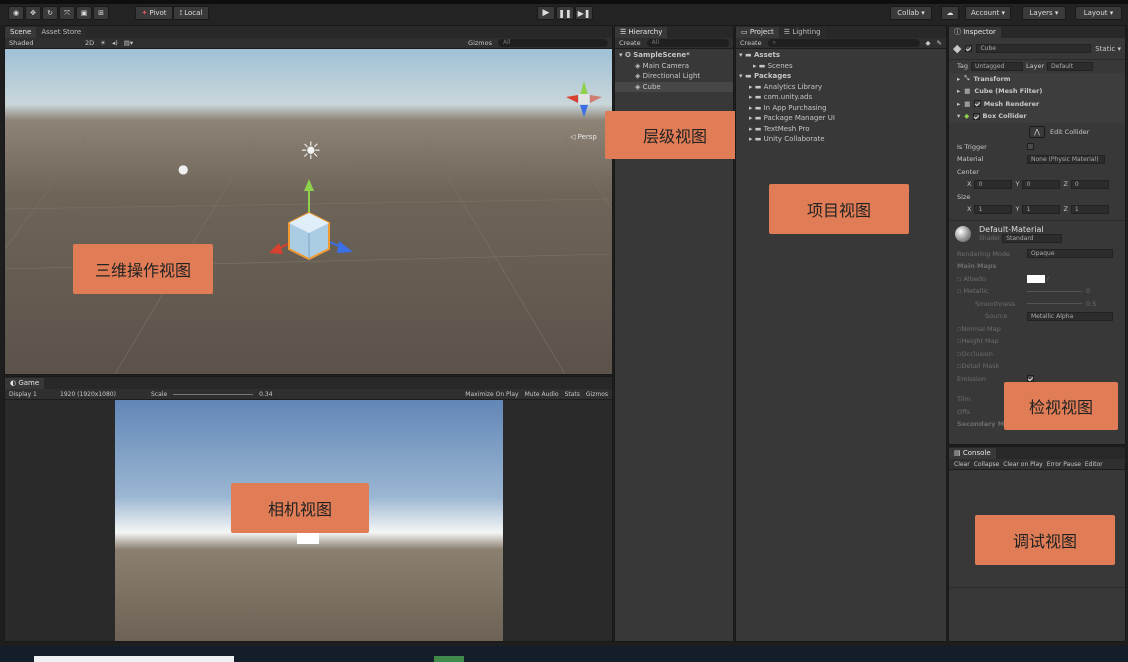 The image size is (1128, 662). What do you see at coordinates (842, 66) in the screenshot?
I see `project-folder-scenes: ▸ ▬ Scenes` at bounding box center [842, 66].